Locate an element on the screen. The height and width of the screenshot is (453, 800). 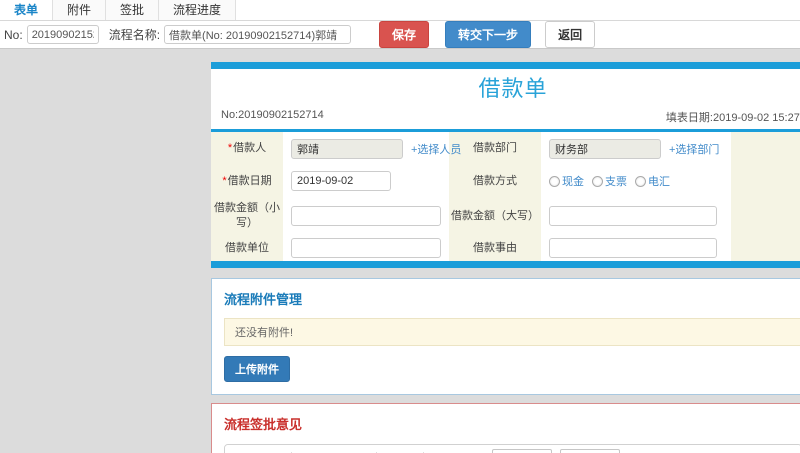
format-dropdown: 格式 ▼ is located at coordinates (590, 451).